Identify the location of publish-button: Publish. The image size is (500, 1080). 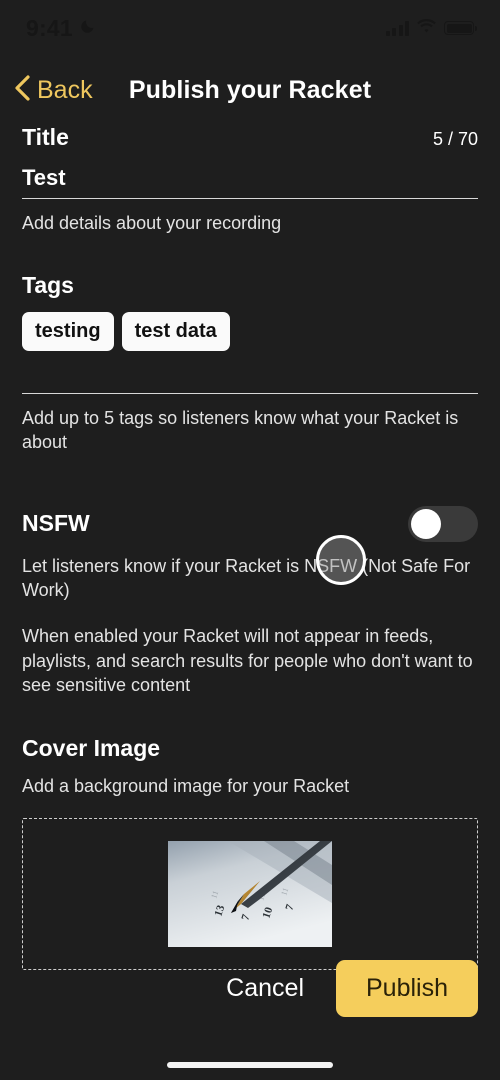
(407, 988).